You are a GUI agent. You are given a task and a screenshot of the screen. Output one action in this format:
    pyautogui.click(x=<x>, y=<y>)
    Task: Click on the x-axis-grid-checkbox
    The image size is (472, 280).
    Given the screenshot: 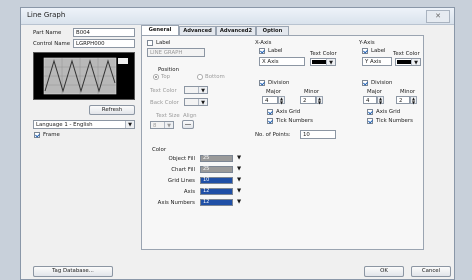 What is the action you would take?
    pyautogui.click(x=270, y=112)
    